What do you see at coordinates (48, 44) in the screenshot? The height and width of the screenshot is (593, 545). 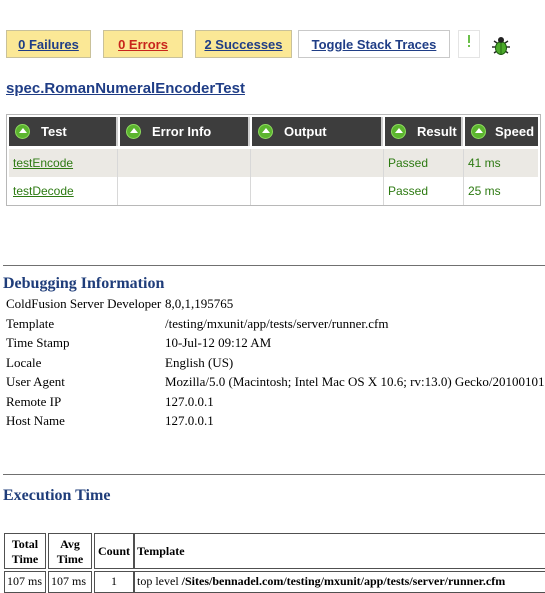 I see `failures-button: 0 Failures` at bounding box center [48, 44].